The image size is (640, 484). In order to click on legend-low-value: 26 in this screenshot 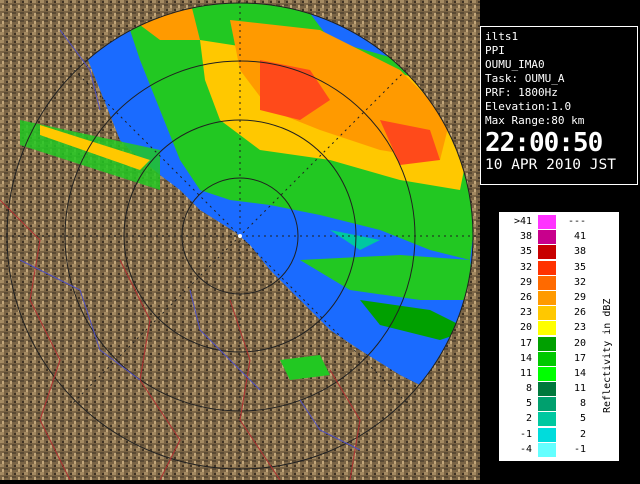, I will do `click(525, 297)`.